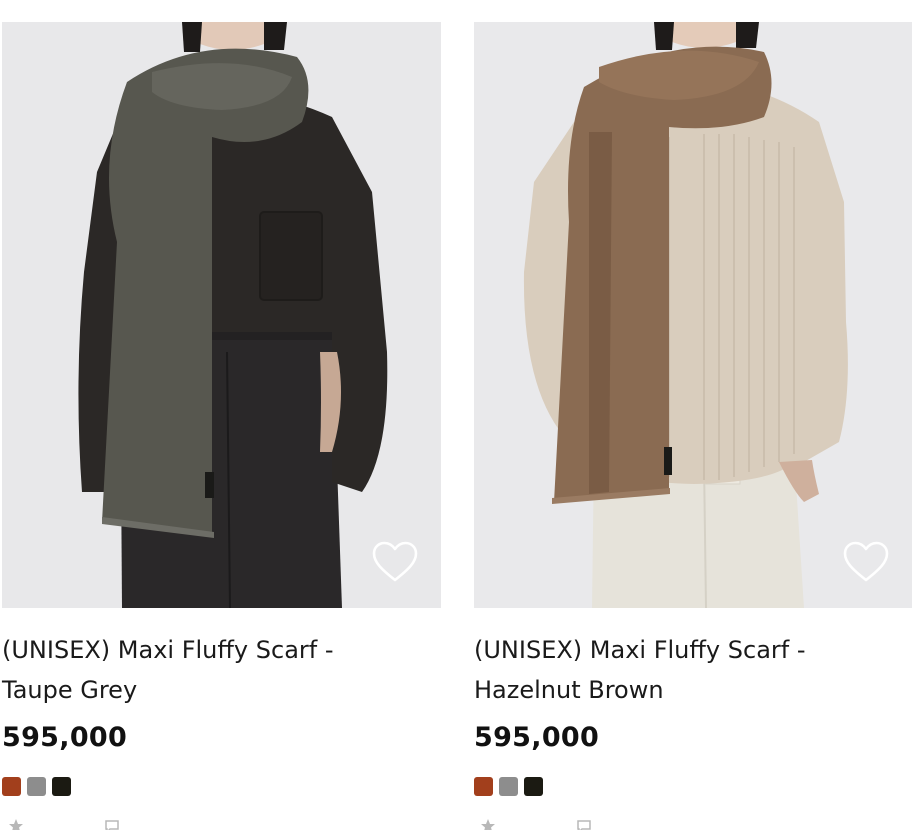  Describe the element at coordinates (202, 670) in the screenshot. I see `product-title: (UNISEX) Maxi Fluffy Scarf - Taupe Grey` at that location.